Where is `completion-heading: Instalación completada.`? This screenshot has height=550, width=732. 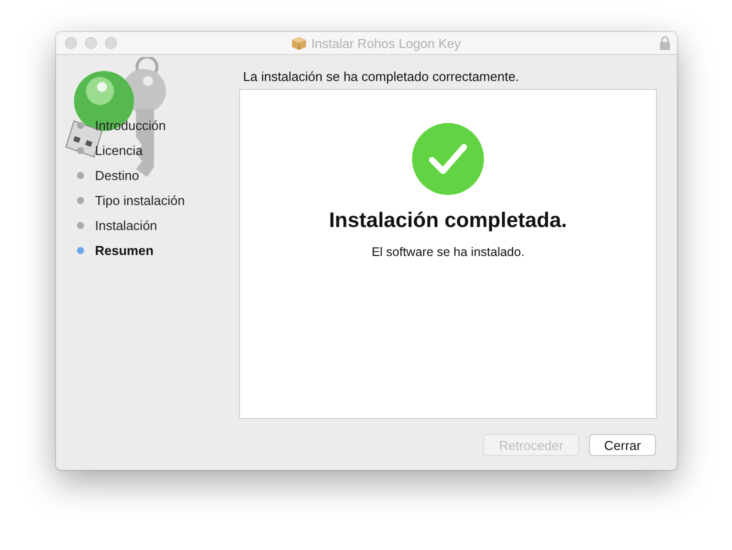 completion-heading: Instalación completada. is located at coordinates (448, 221).